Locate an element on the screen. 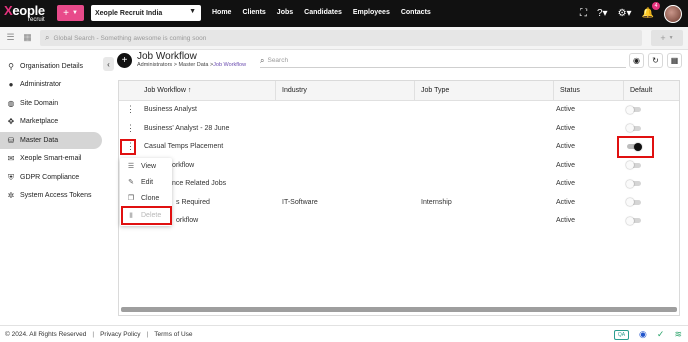 The image size is (688, 342). notification-badge: 4 is located at coordinates (656, 6).